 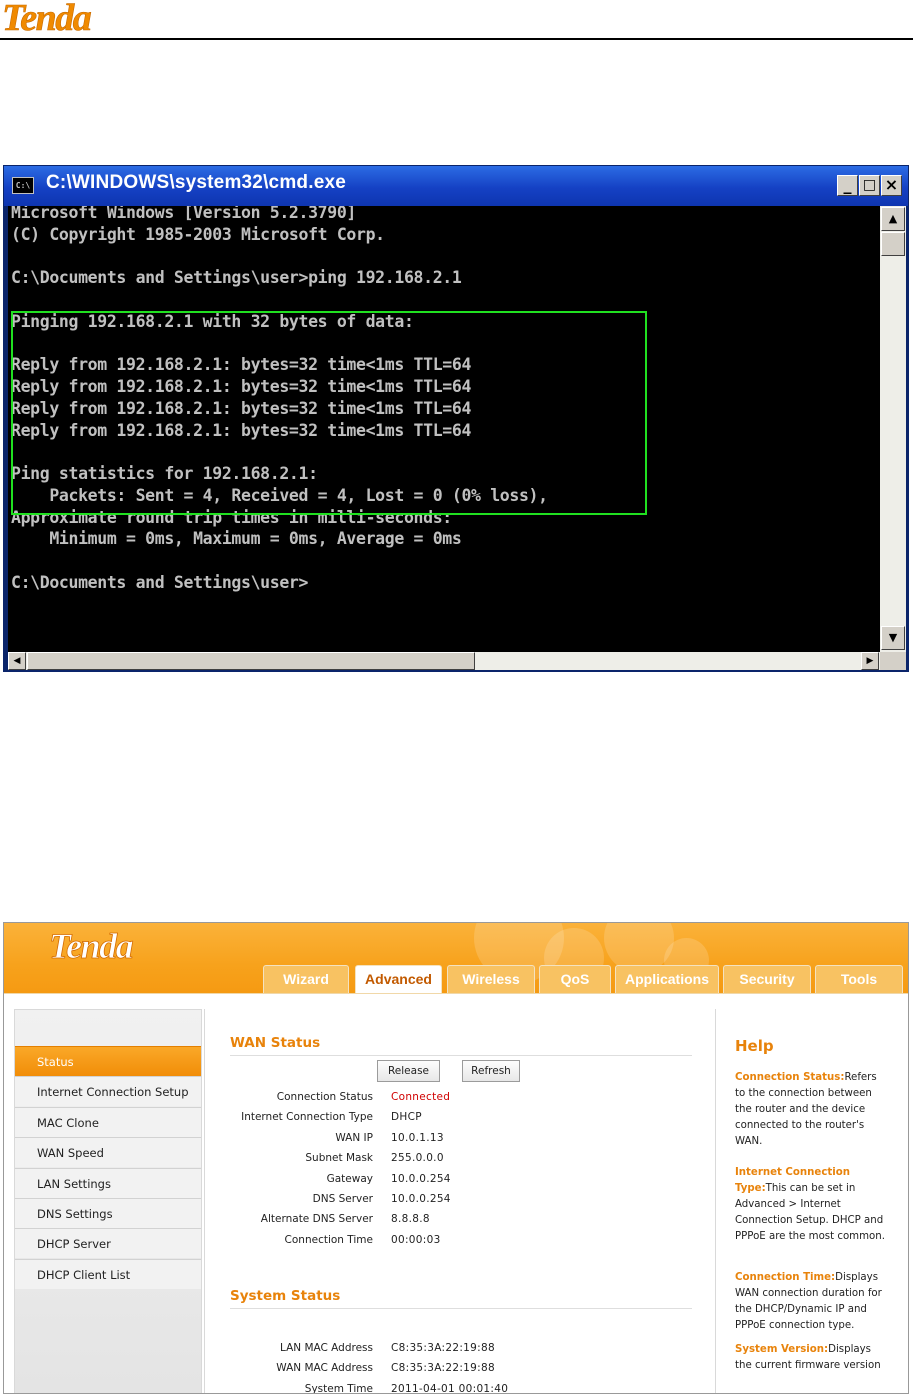 What do you see at coordinates (406, 1117) in the screenshot?
I see `status-value: DHCP` at bounding box center [406, 1117].